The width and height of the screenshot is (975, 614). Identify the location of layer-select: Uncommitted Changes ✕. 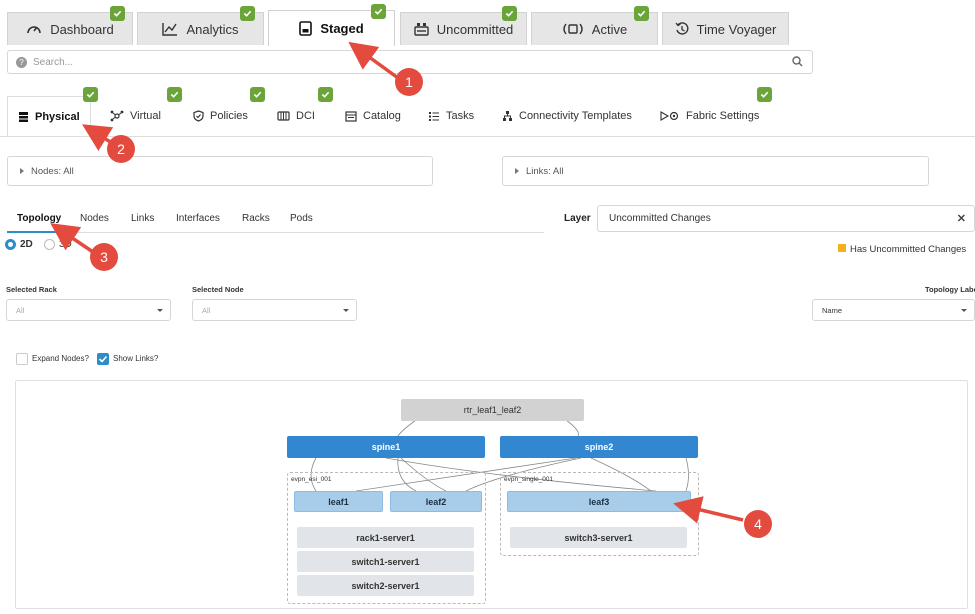
(786, 218).